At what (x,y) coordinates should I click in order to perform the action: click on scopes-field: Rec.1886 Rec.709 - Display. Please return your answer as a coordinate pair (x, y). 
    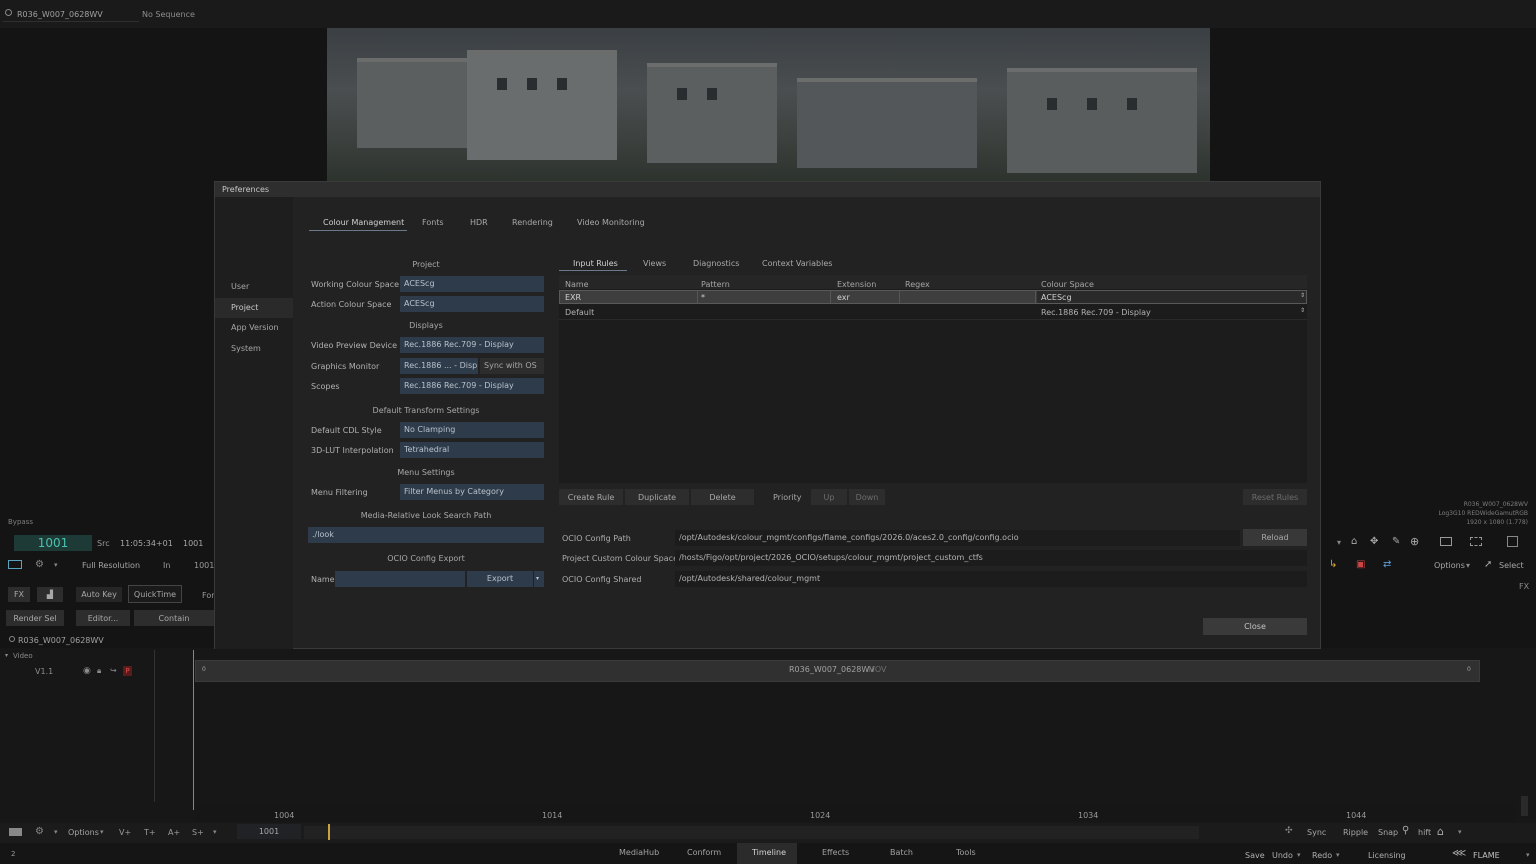
    Looking at the image, I should click on (472, 386).